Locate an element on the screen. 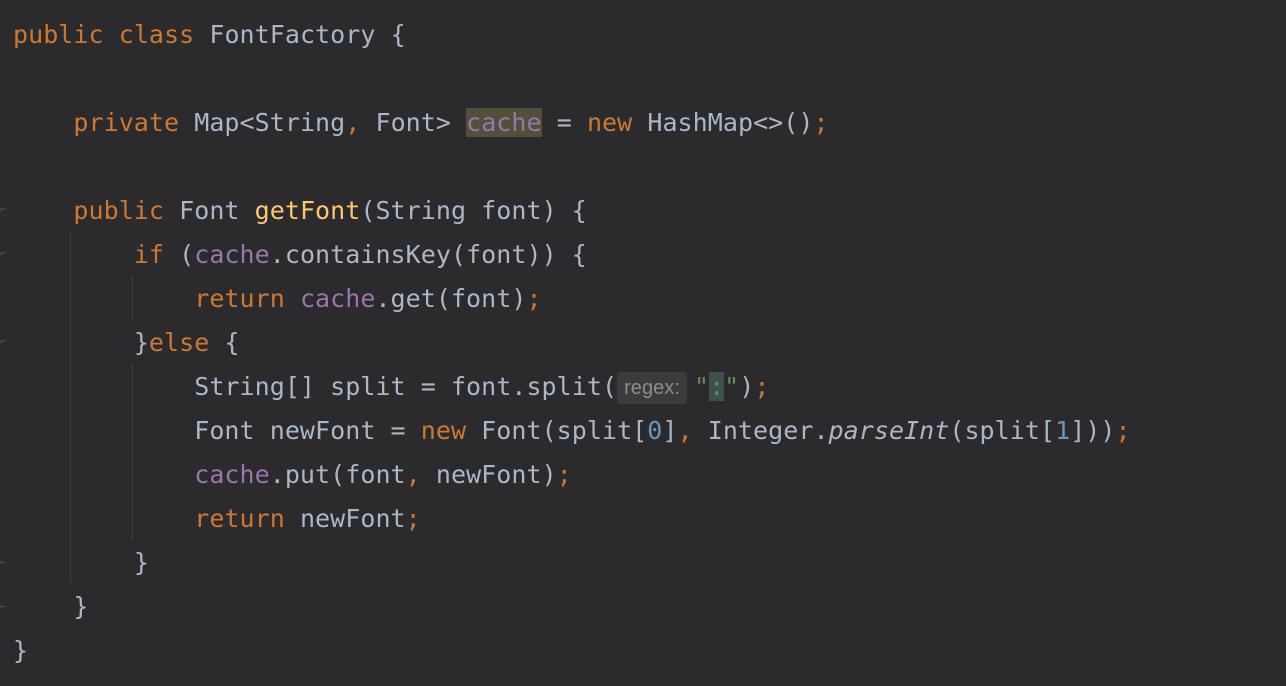 The width and height of the screenshot is (1286, 686). code-line-13: } is located at coordinates (81, 563).